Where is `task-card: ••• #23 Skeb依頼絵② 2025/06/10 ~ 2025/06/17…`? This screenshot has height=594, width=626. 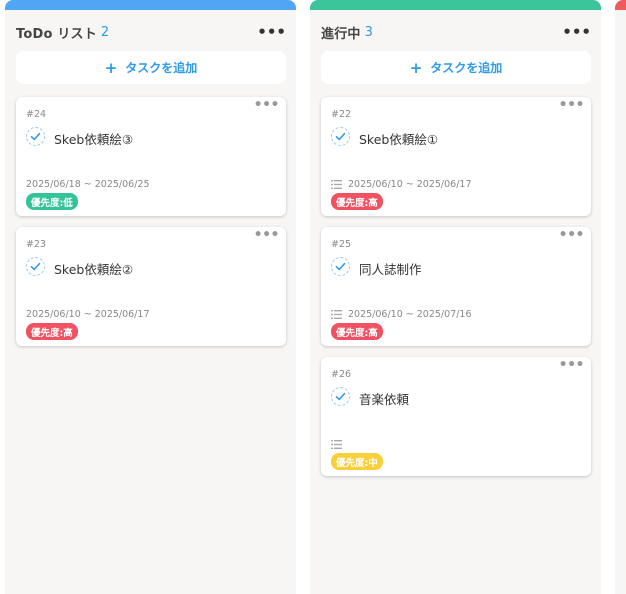 task-card: ••• #23 Skeb依頼絵② 2025/06/10 ~ 2025/06/17… is located at coordinates (151, 286).